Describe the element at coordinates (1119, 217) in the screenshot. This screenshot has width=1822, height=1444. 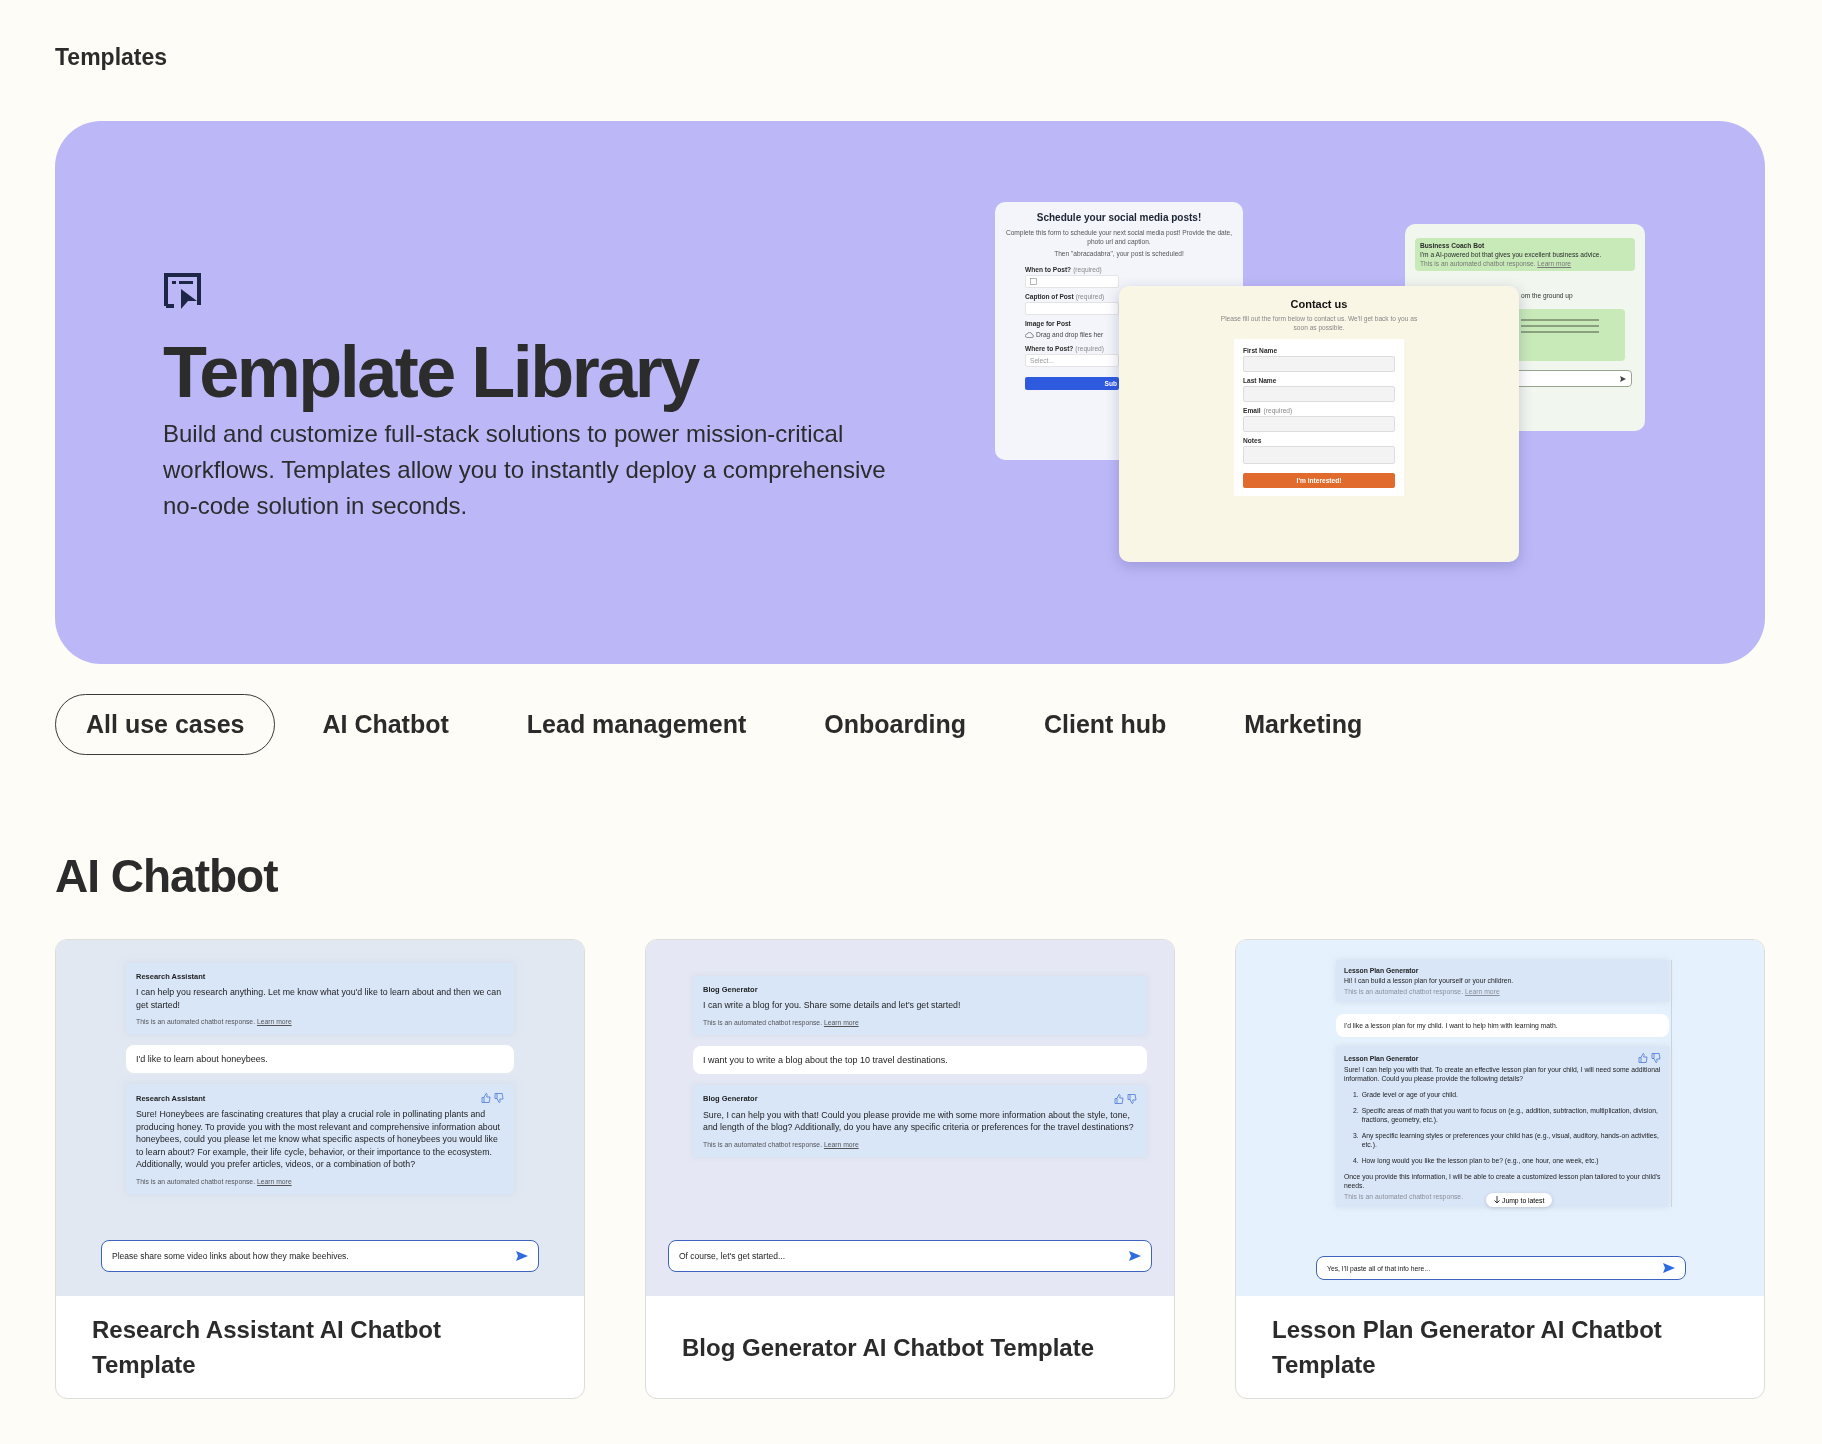
I see `form-title: Schedule your social media posts!` at that location.